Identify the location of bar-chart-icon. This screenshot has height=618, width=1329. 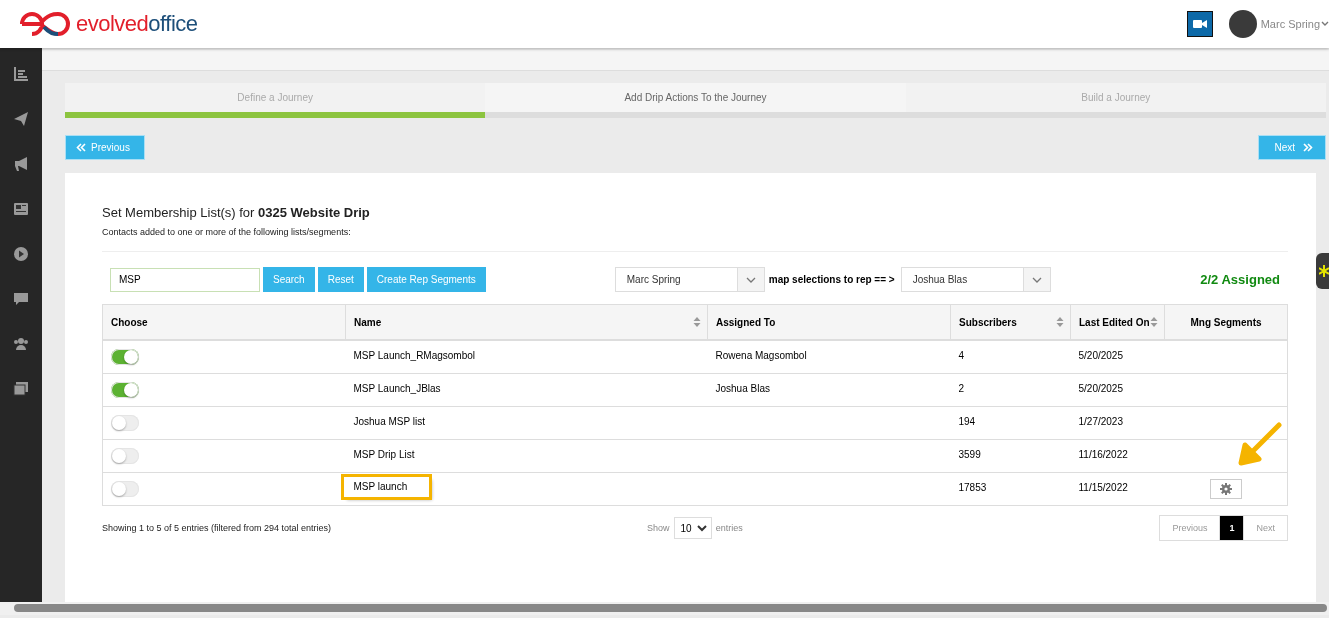
(21, 74).